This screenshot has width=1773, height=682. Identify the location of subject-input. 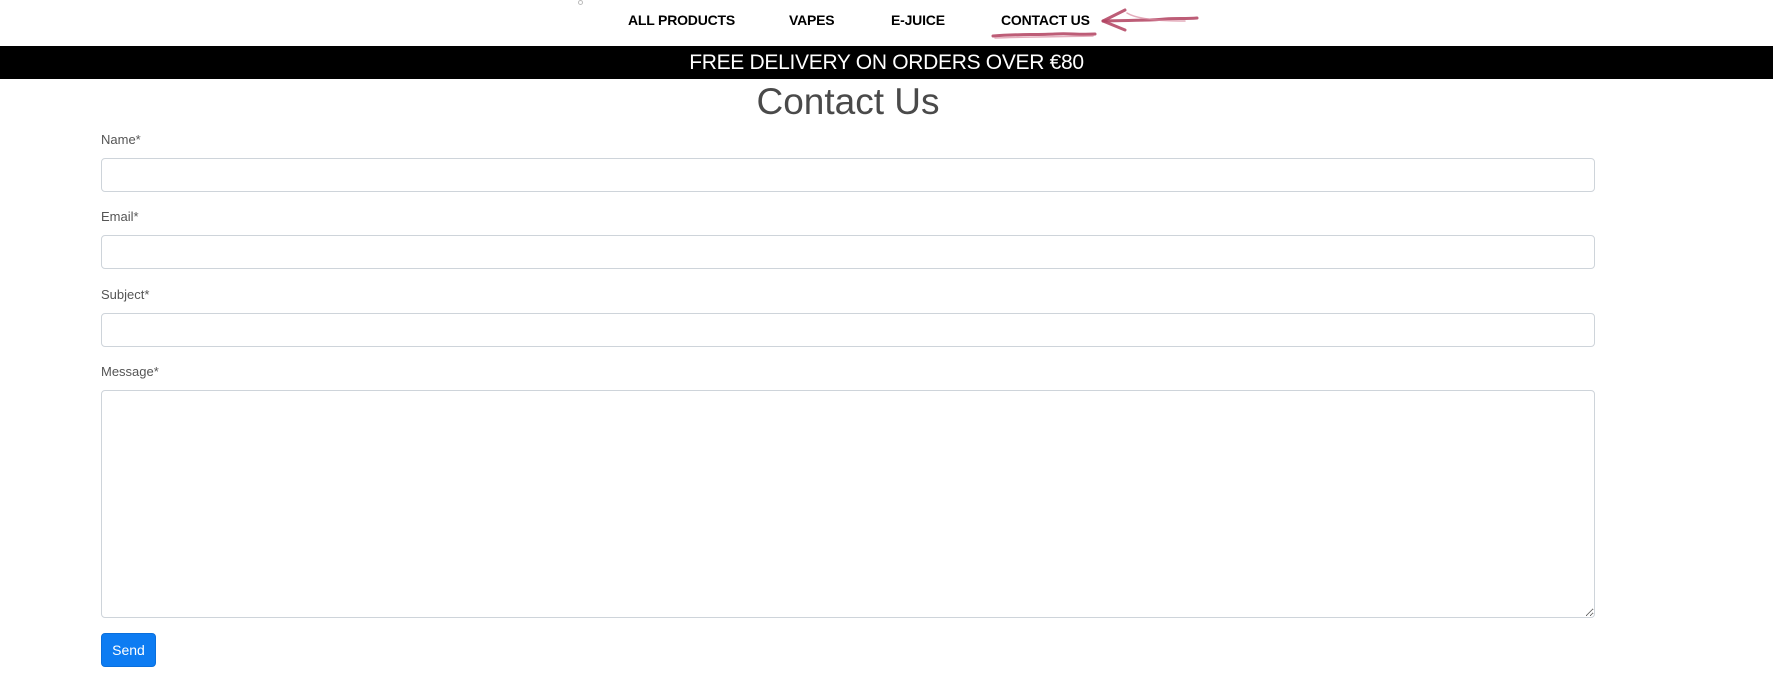
(848, 330).